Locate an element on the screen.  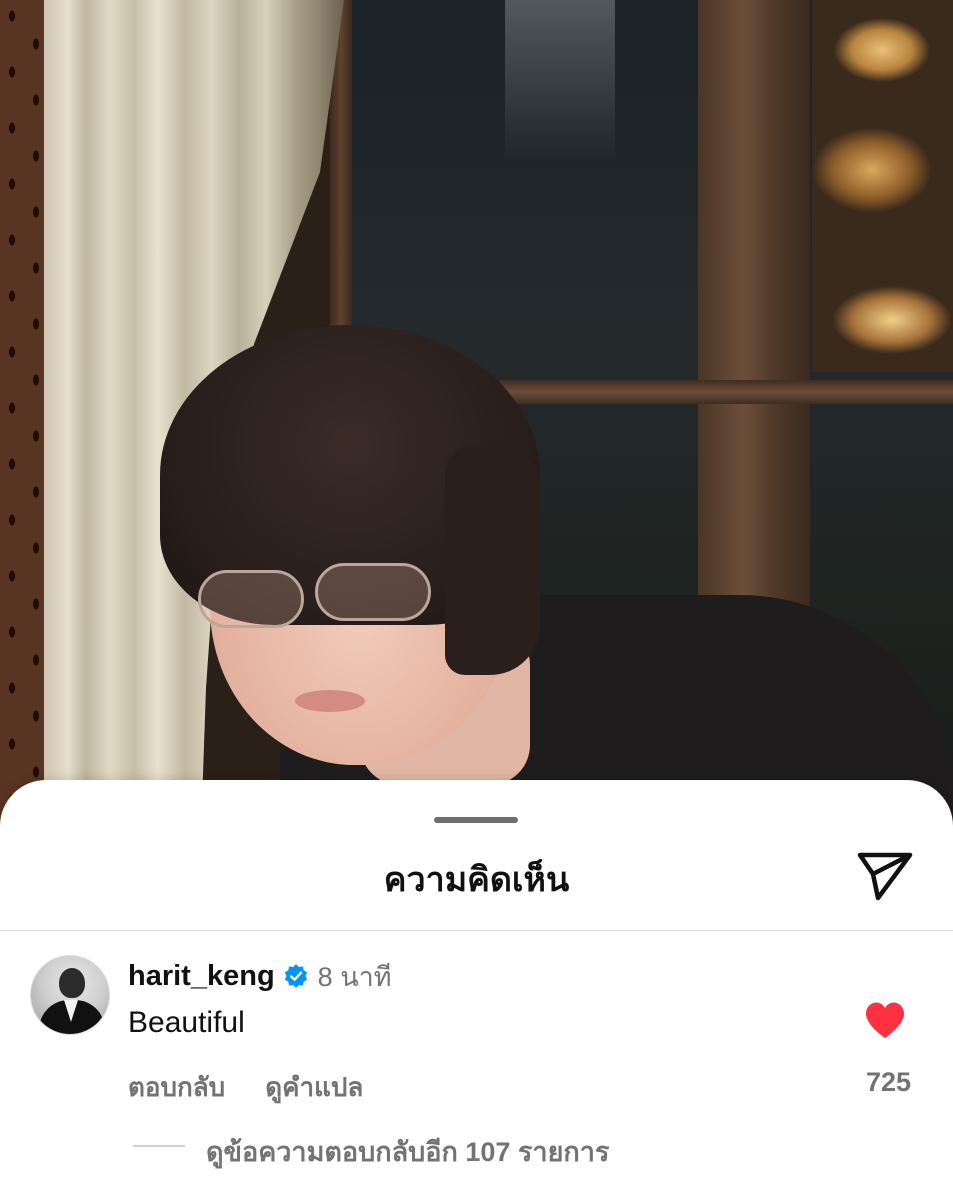
photo-lips is located at coordinates (330, 701).